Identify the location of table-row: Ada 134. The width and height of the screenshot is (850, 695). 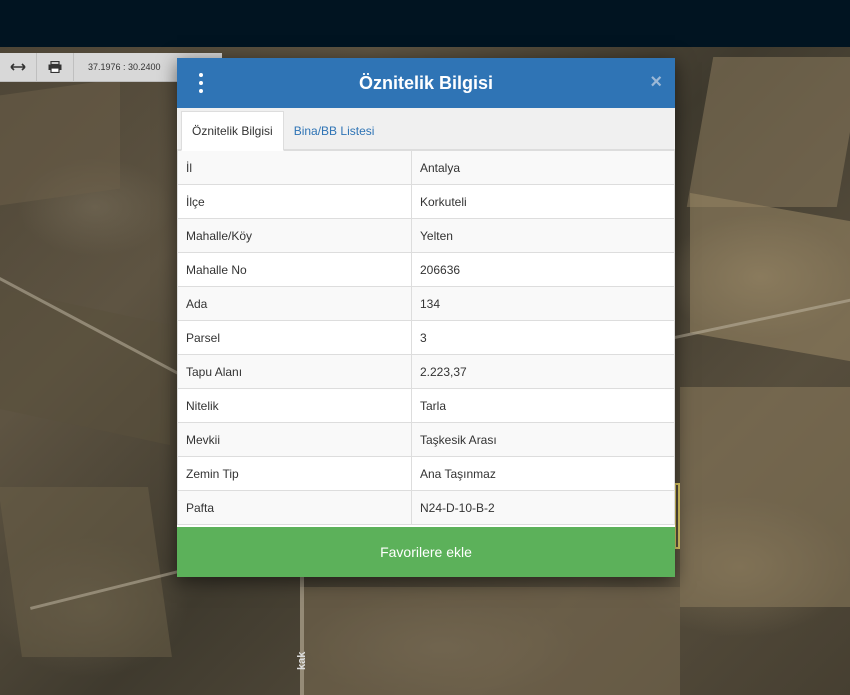
(426, 303).